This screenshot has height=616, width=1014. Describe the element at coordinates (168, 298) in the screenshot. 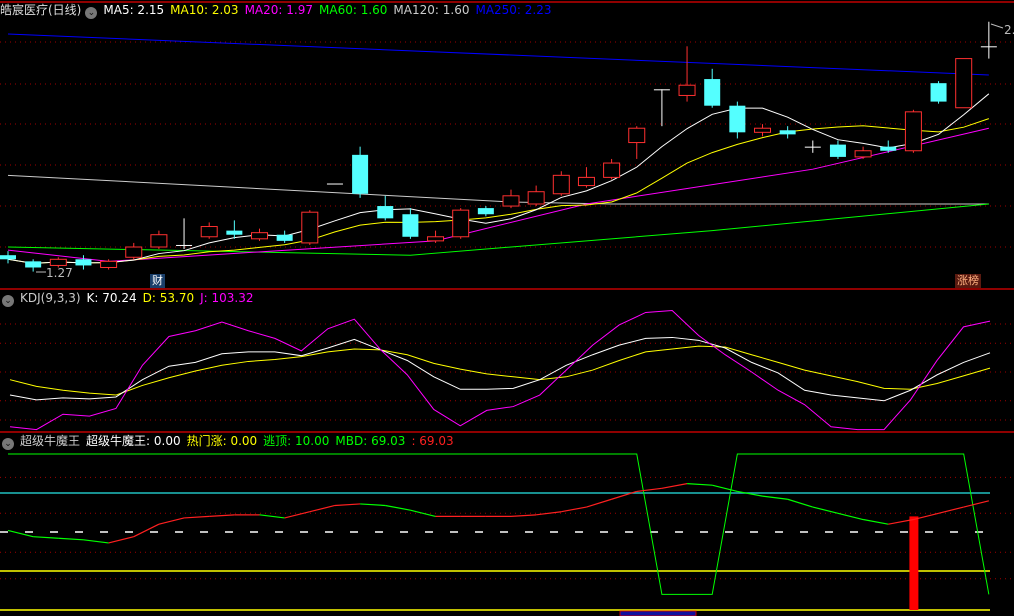

I see `kdj-d-value: D: 53.70` at that location.